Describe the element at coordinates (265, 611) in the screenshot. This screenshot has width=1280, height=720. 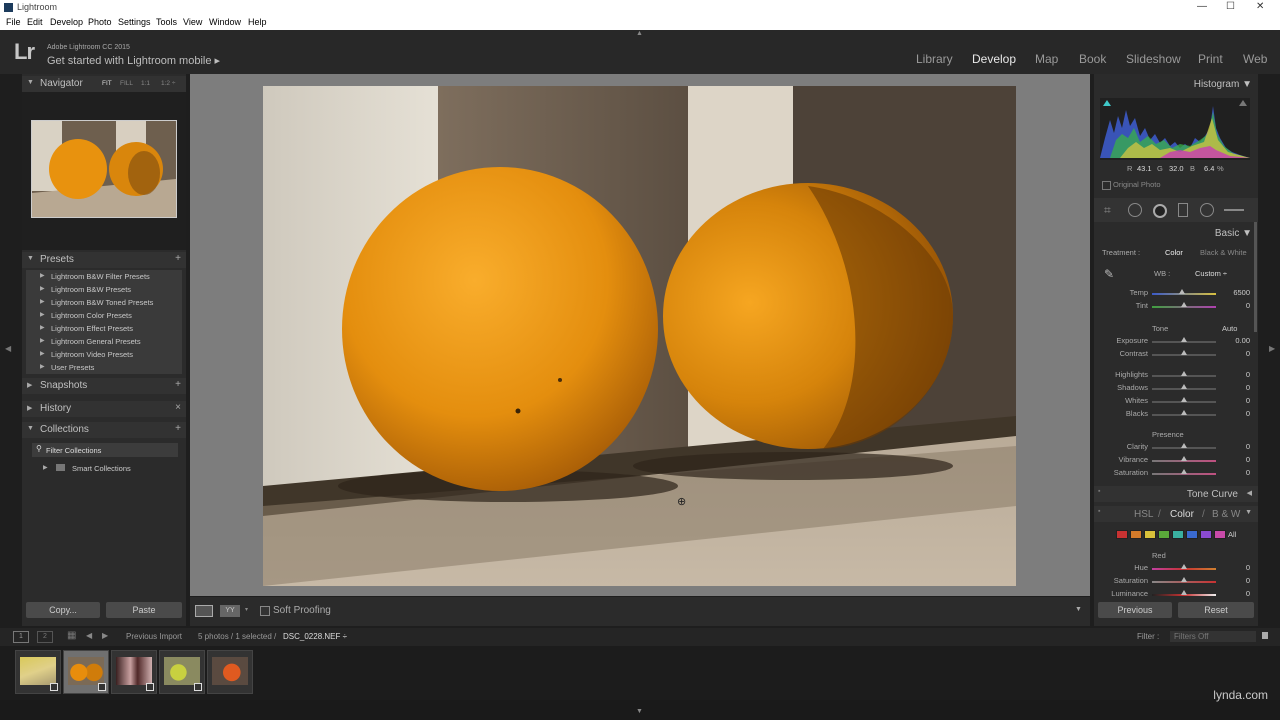
I see `soft-proofing-checkbox` at that location.